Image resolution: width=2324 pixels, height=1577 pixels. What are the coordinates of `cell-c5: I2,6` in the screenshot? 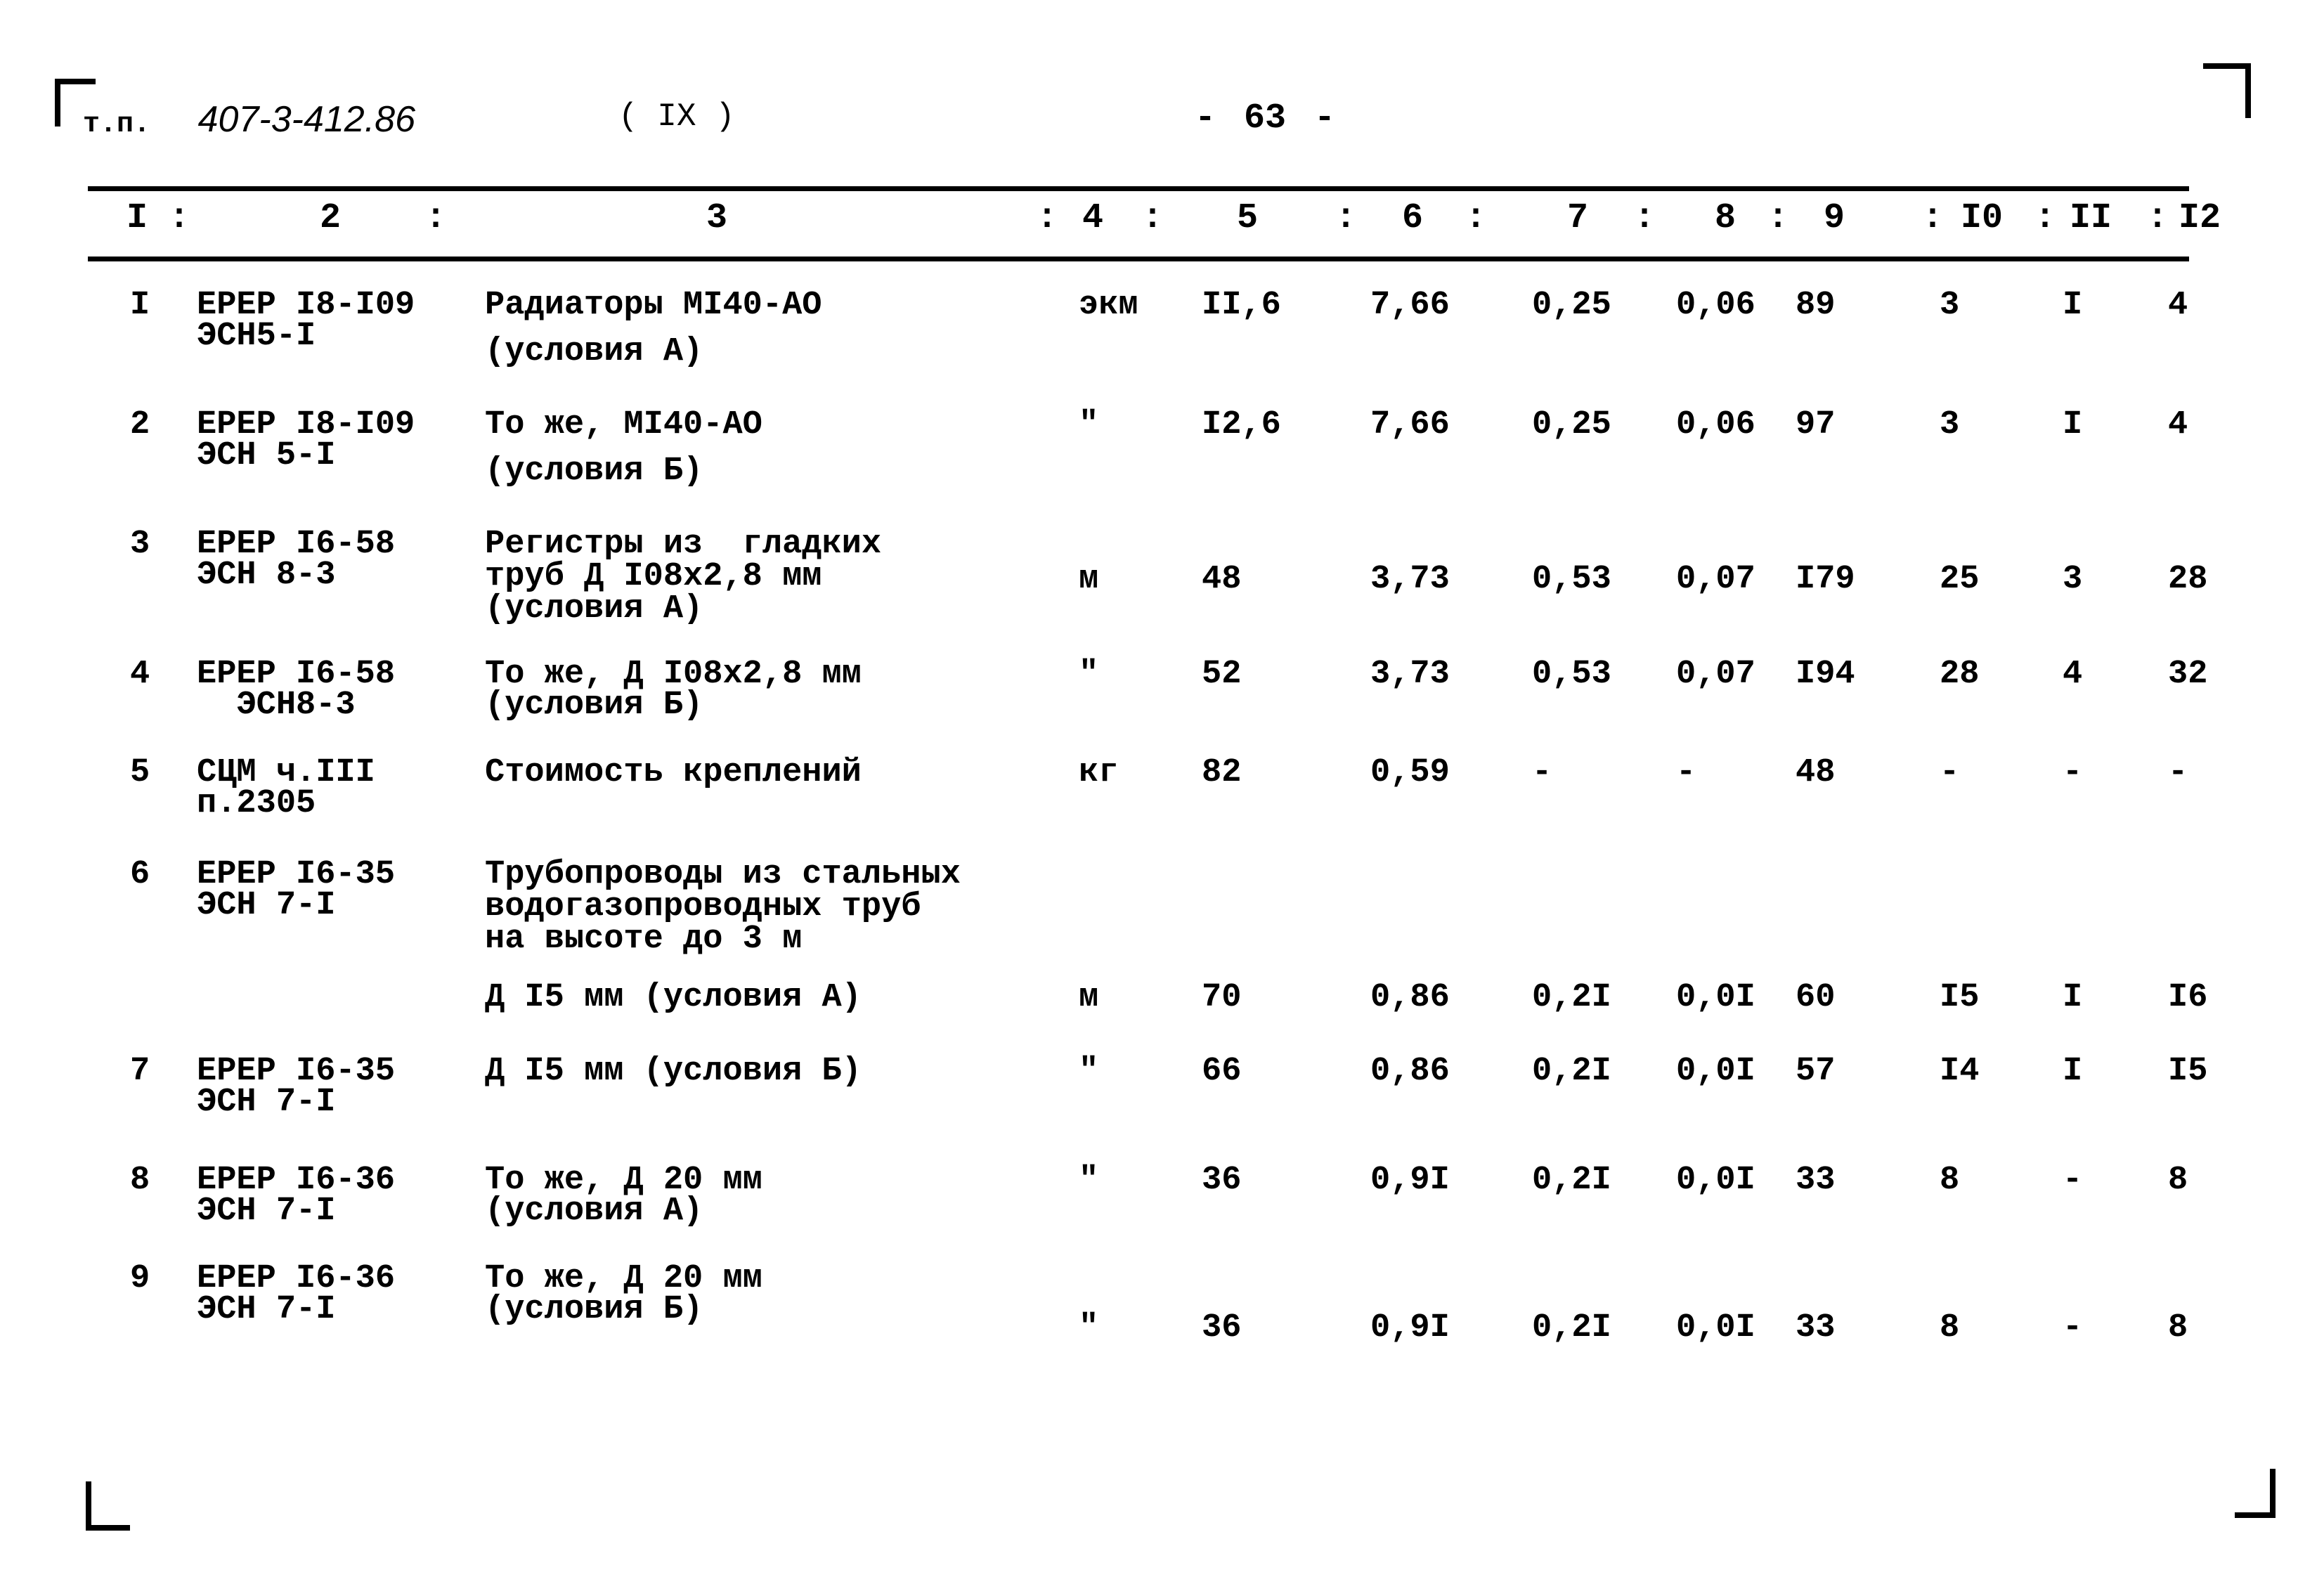 It's located at (1241, 424).